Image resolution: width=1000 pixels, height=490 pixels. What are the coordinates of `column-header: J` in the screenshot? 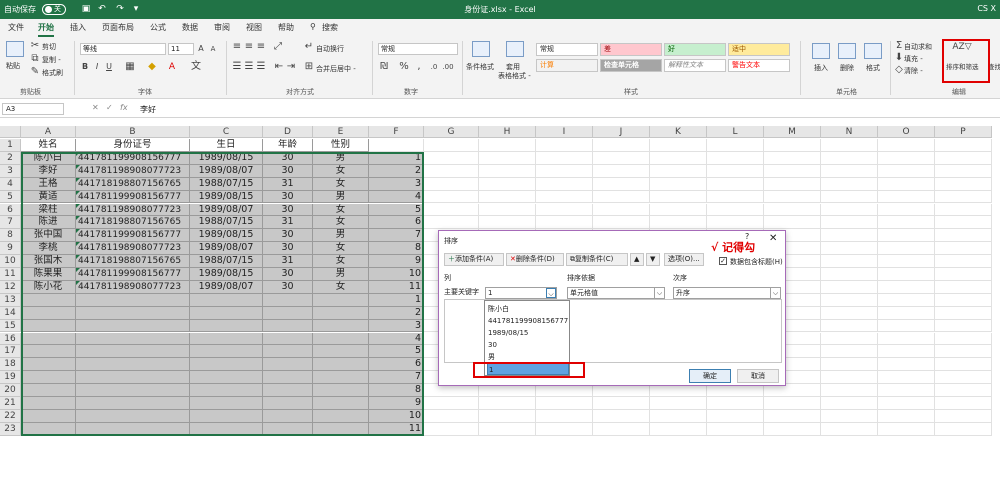 It's located at (621, 132).